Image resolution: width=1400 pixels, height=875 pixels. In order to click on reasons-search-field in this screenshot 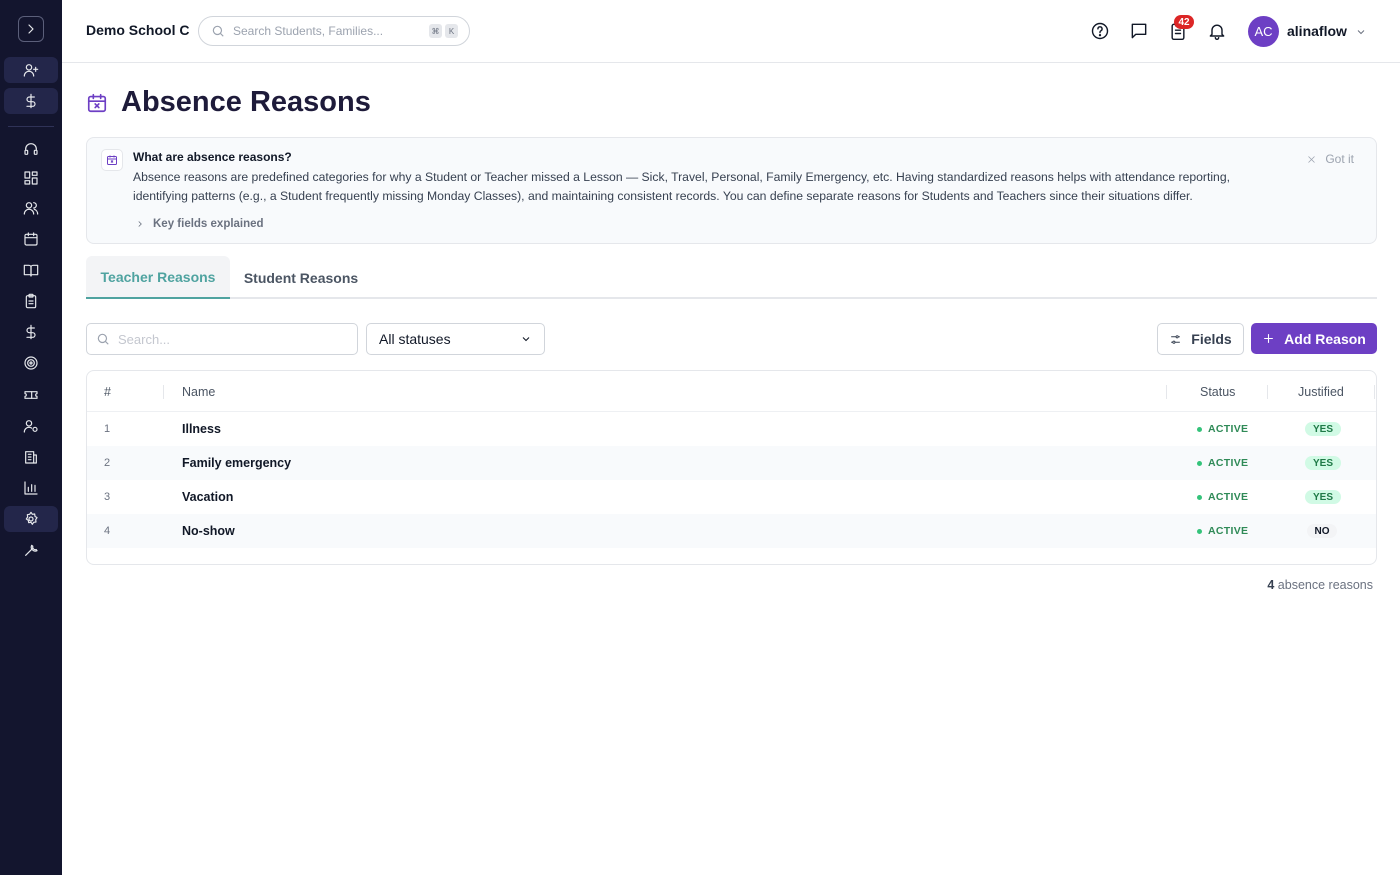, I will do `click(222, 339)`.